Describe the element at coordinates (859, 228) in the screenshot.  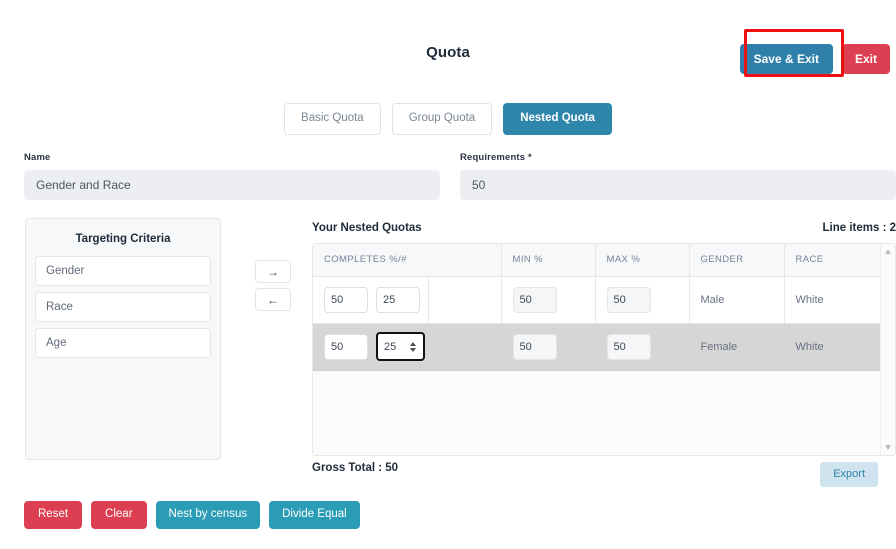
I see `line-items-count: Line items : 2` at that location.